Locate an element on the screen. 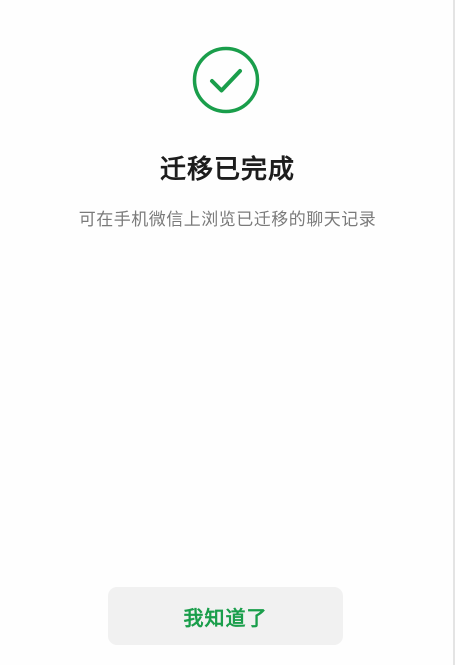 The height and width of the screenshot is (665, 455). status-description: 可在手机微信上浏览已迁移的聊天记录 is located at coordinates (227, 220).